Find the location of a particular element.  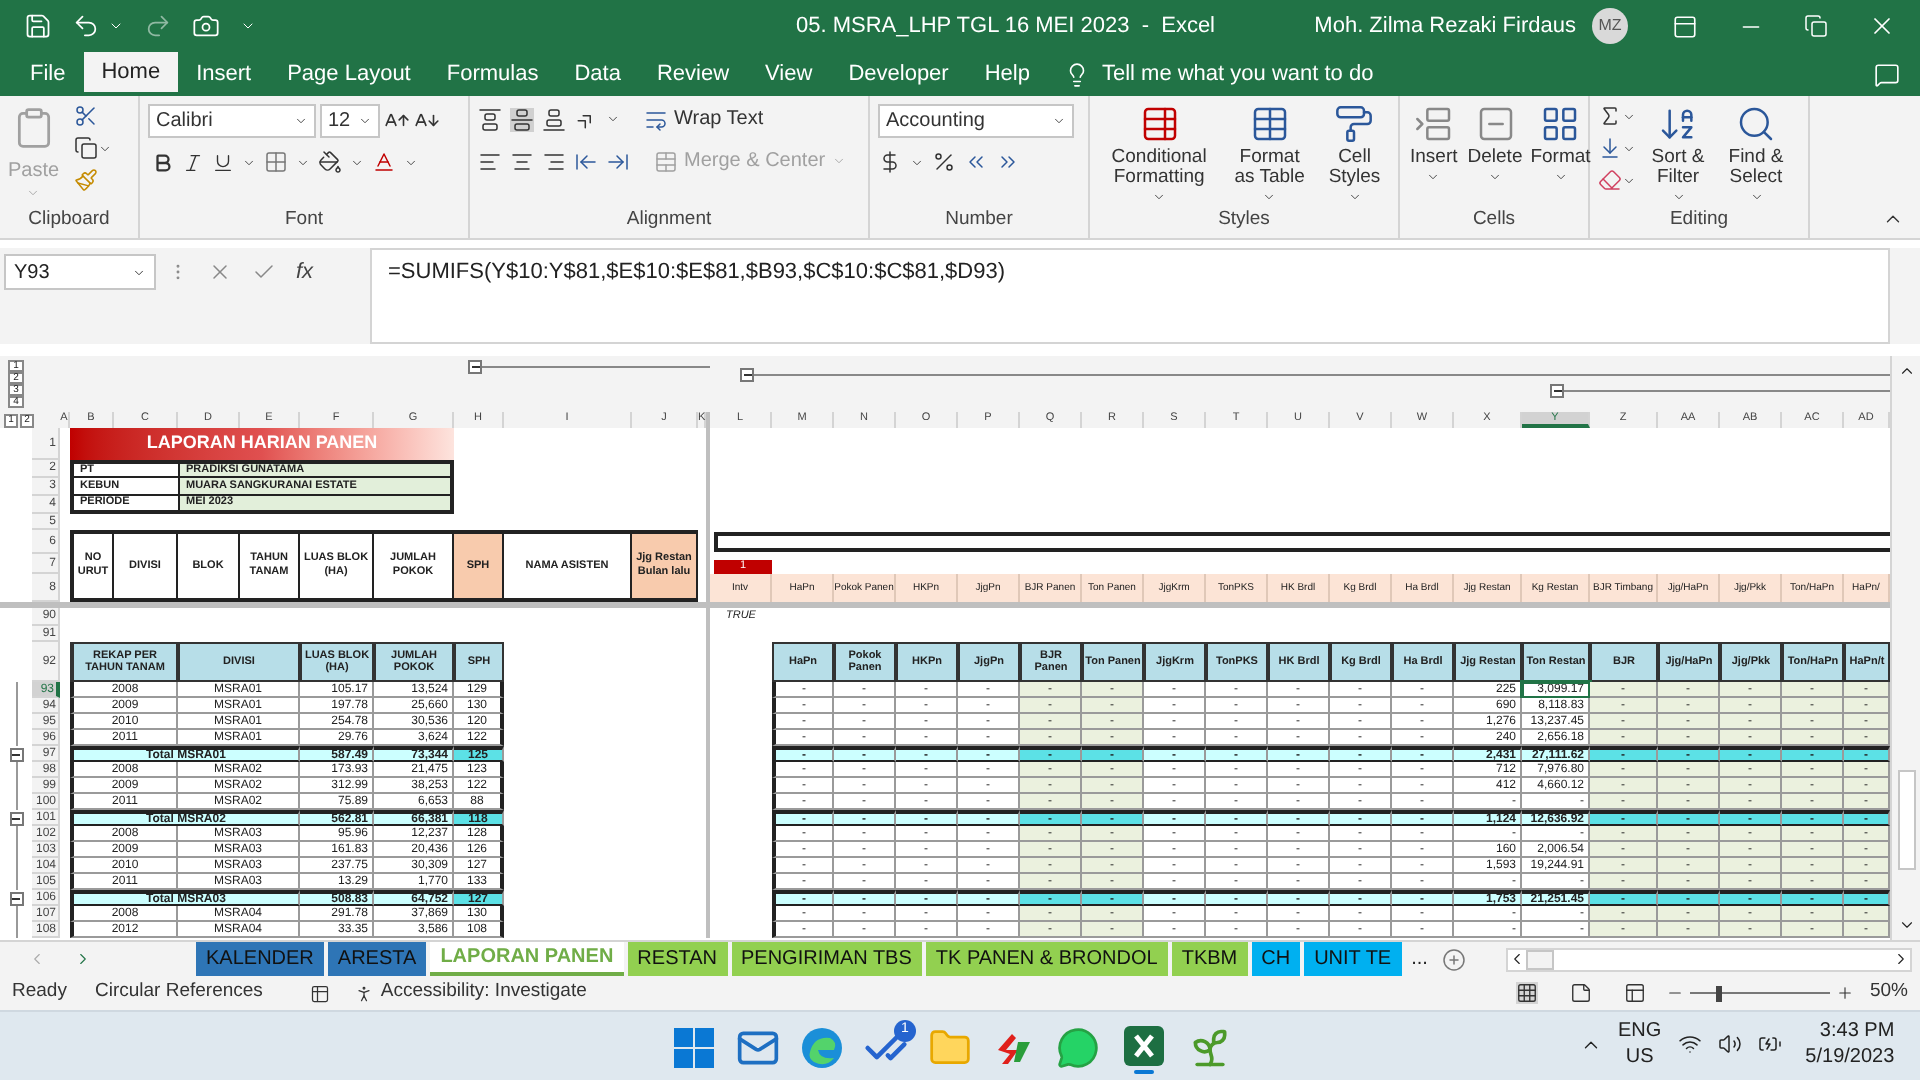

decrease-indent-icon is located at coordinates (586, 161).